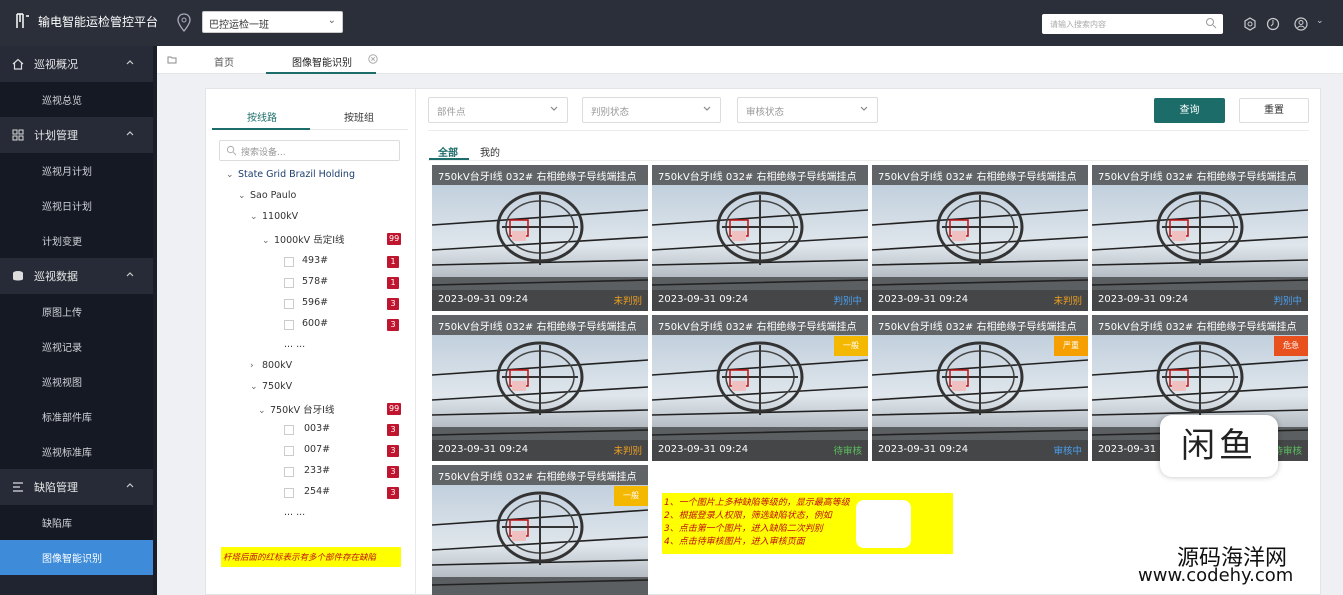  What do you see at coordinates (760, 300) in the screenshot?
I see `card-footer: 2023-09-31 09:24 判别中` at bounding box center [760, 300].